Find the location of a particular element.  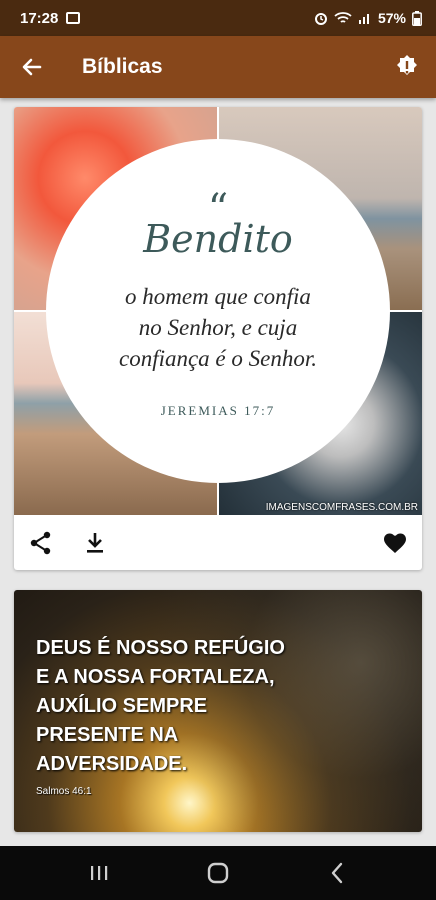

signal-icon is located at coordinates (363, 19).